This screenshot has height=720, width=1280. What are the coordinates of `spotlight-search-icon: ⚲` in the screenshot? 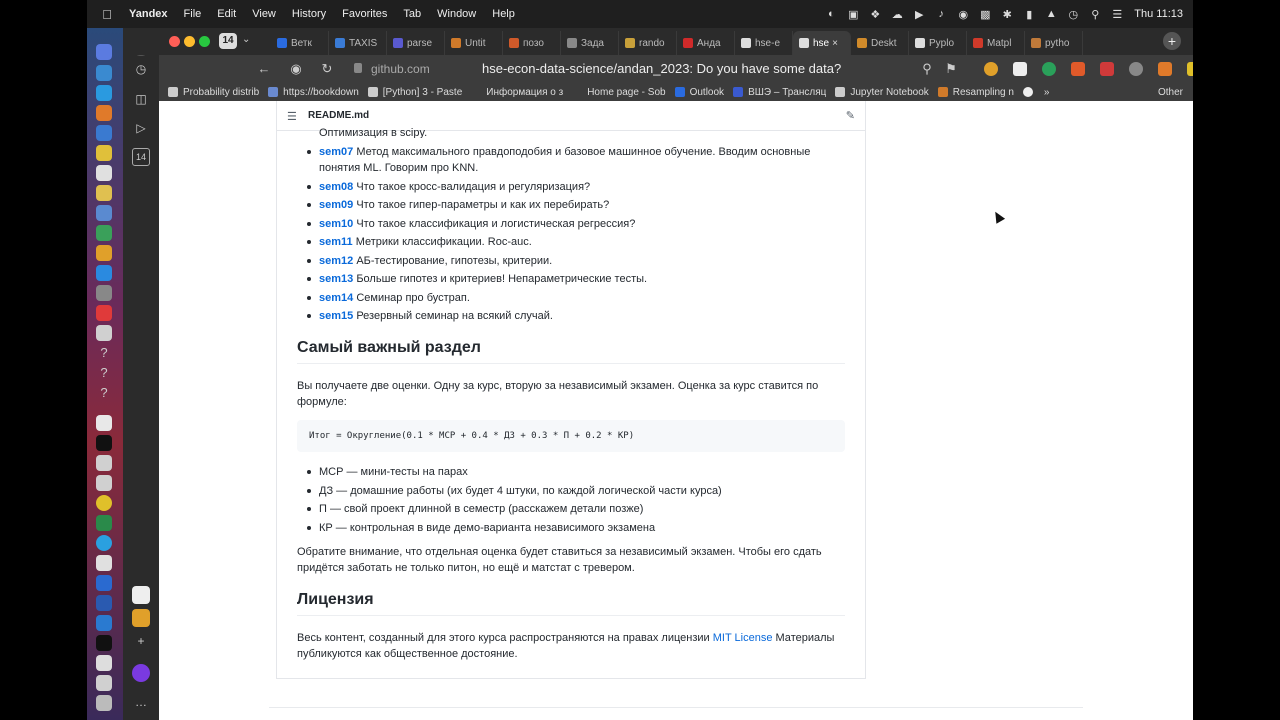 It's located at (1095, 14).